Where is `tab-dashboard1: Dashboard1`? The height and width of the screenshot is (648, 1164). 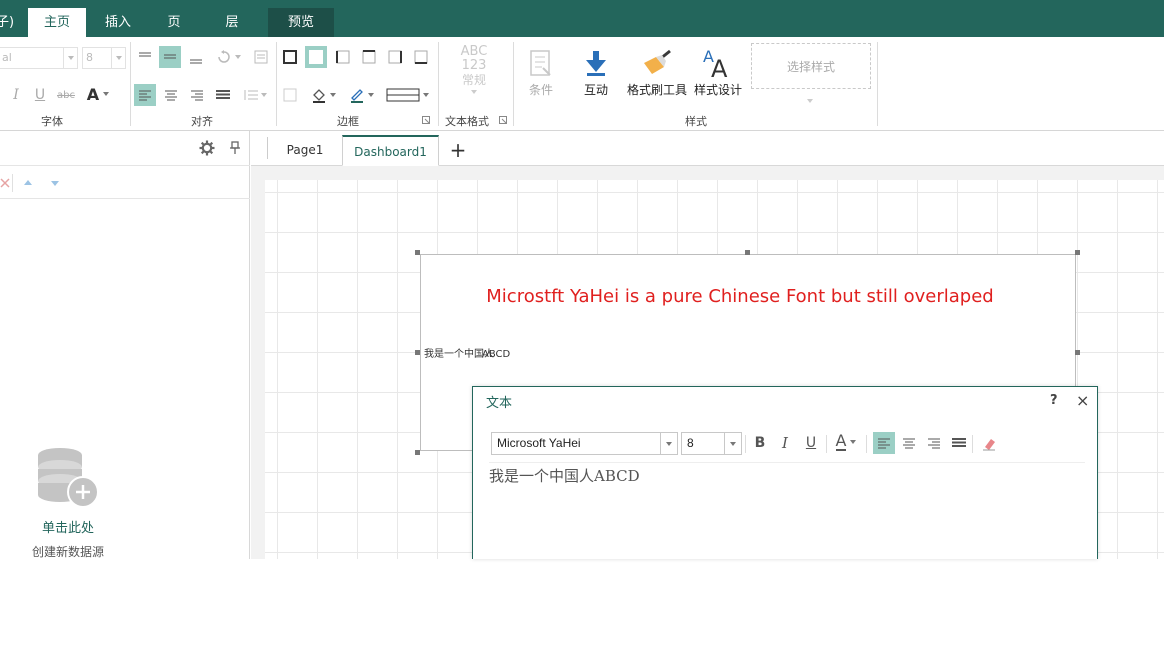 tab-dashboard1: Dashboard1 is located at coordinates (390, 150).